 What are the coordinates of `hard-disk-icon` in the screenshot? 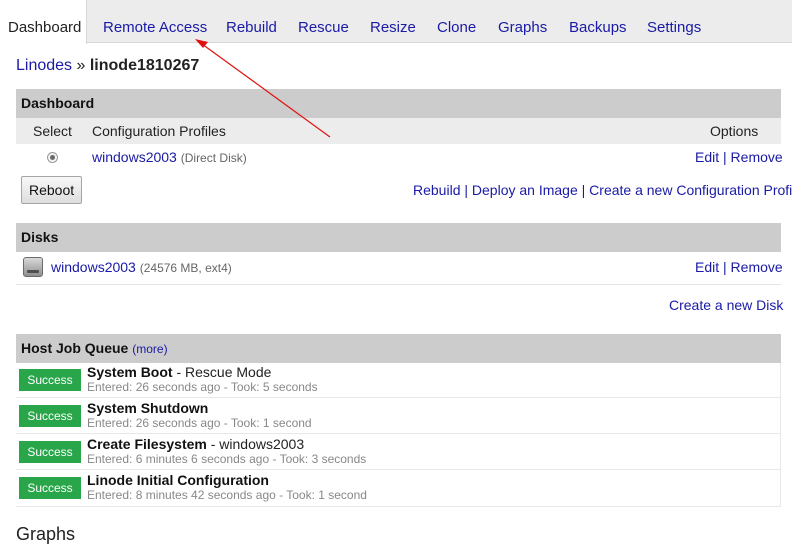 It's located at (33, 267).